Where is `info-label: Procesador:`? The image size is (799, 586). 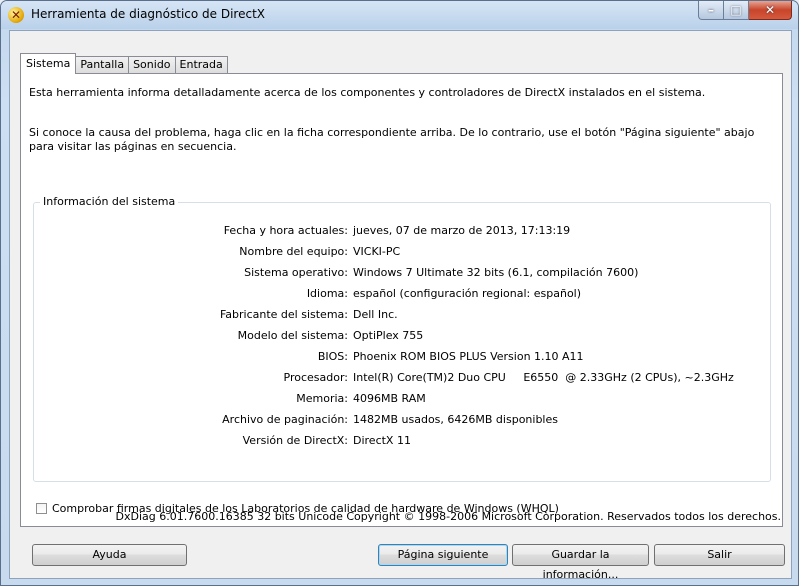 info-label: Procesador: is located at coordinates (316, 377).